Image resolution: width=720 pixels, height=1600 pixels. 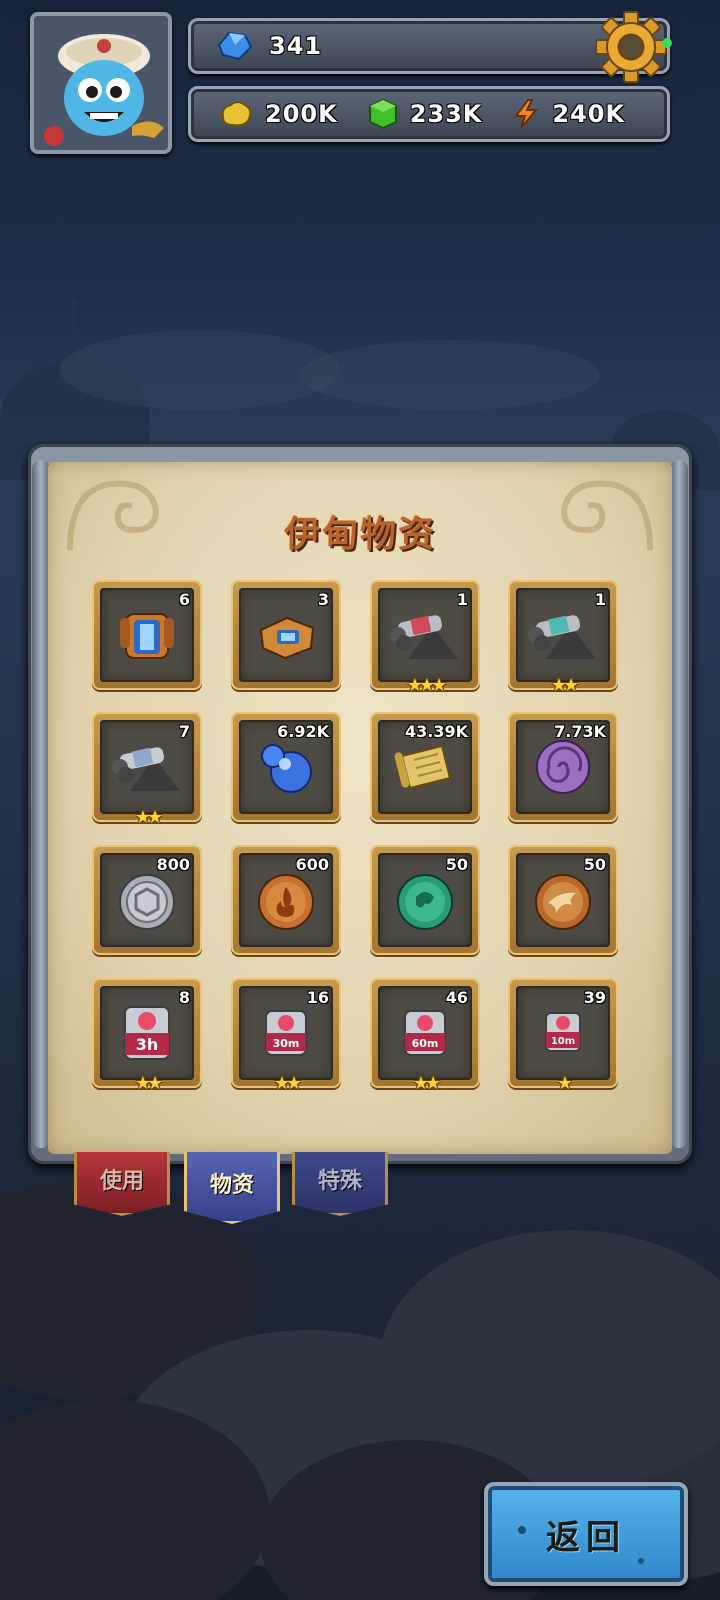 What do you see at coordinates (564, 1083) in the screenshot?
I see `star-rating: ★` at bounding box center [564, 1083].